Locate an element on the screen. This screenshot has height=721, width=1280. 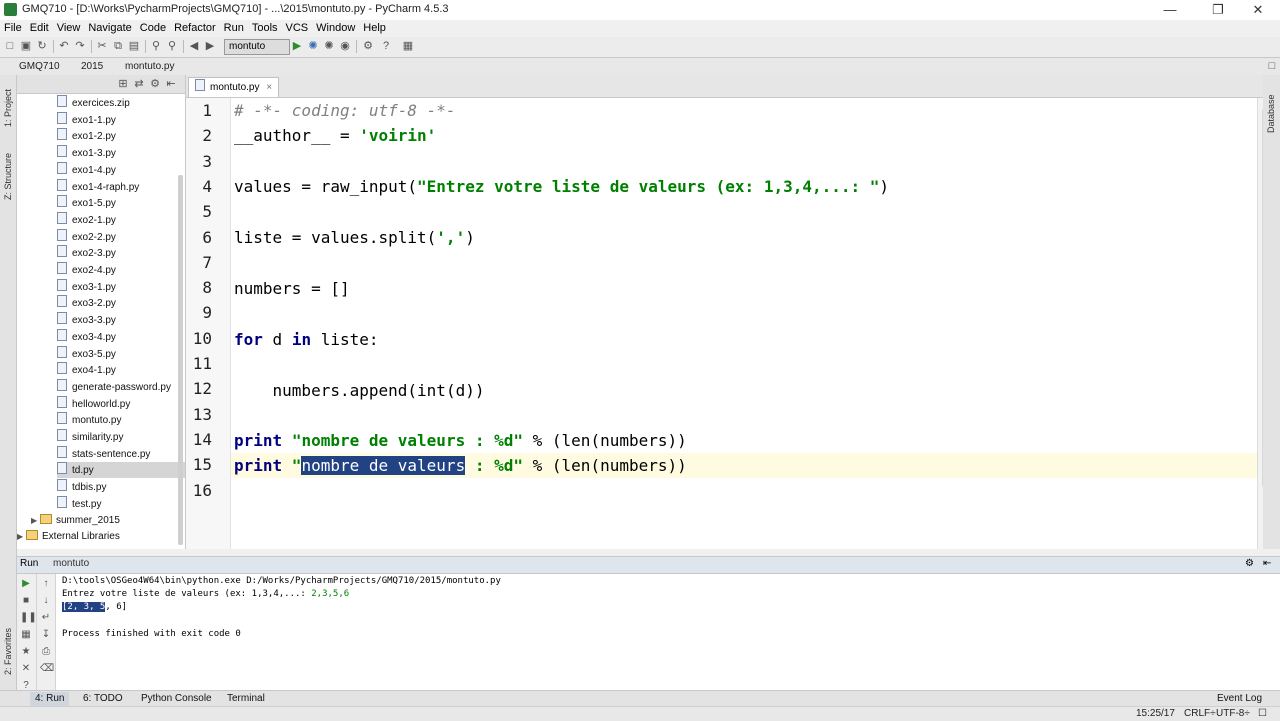
stop-icon: ■ is located at coordinates (26, 601).